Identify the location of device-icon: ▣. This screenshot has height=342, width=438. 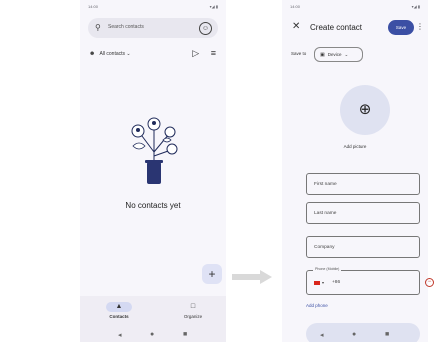
(322, 55).